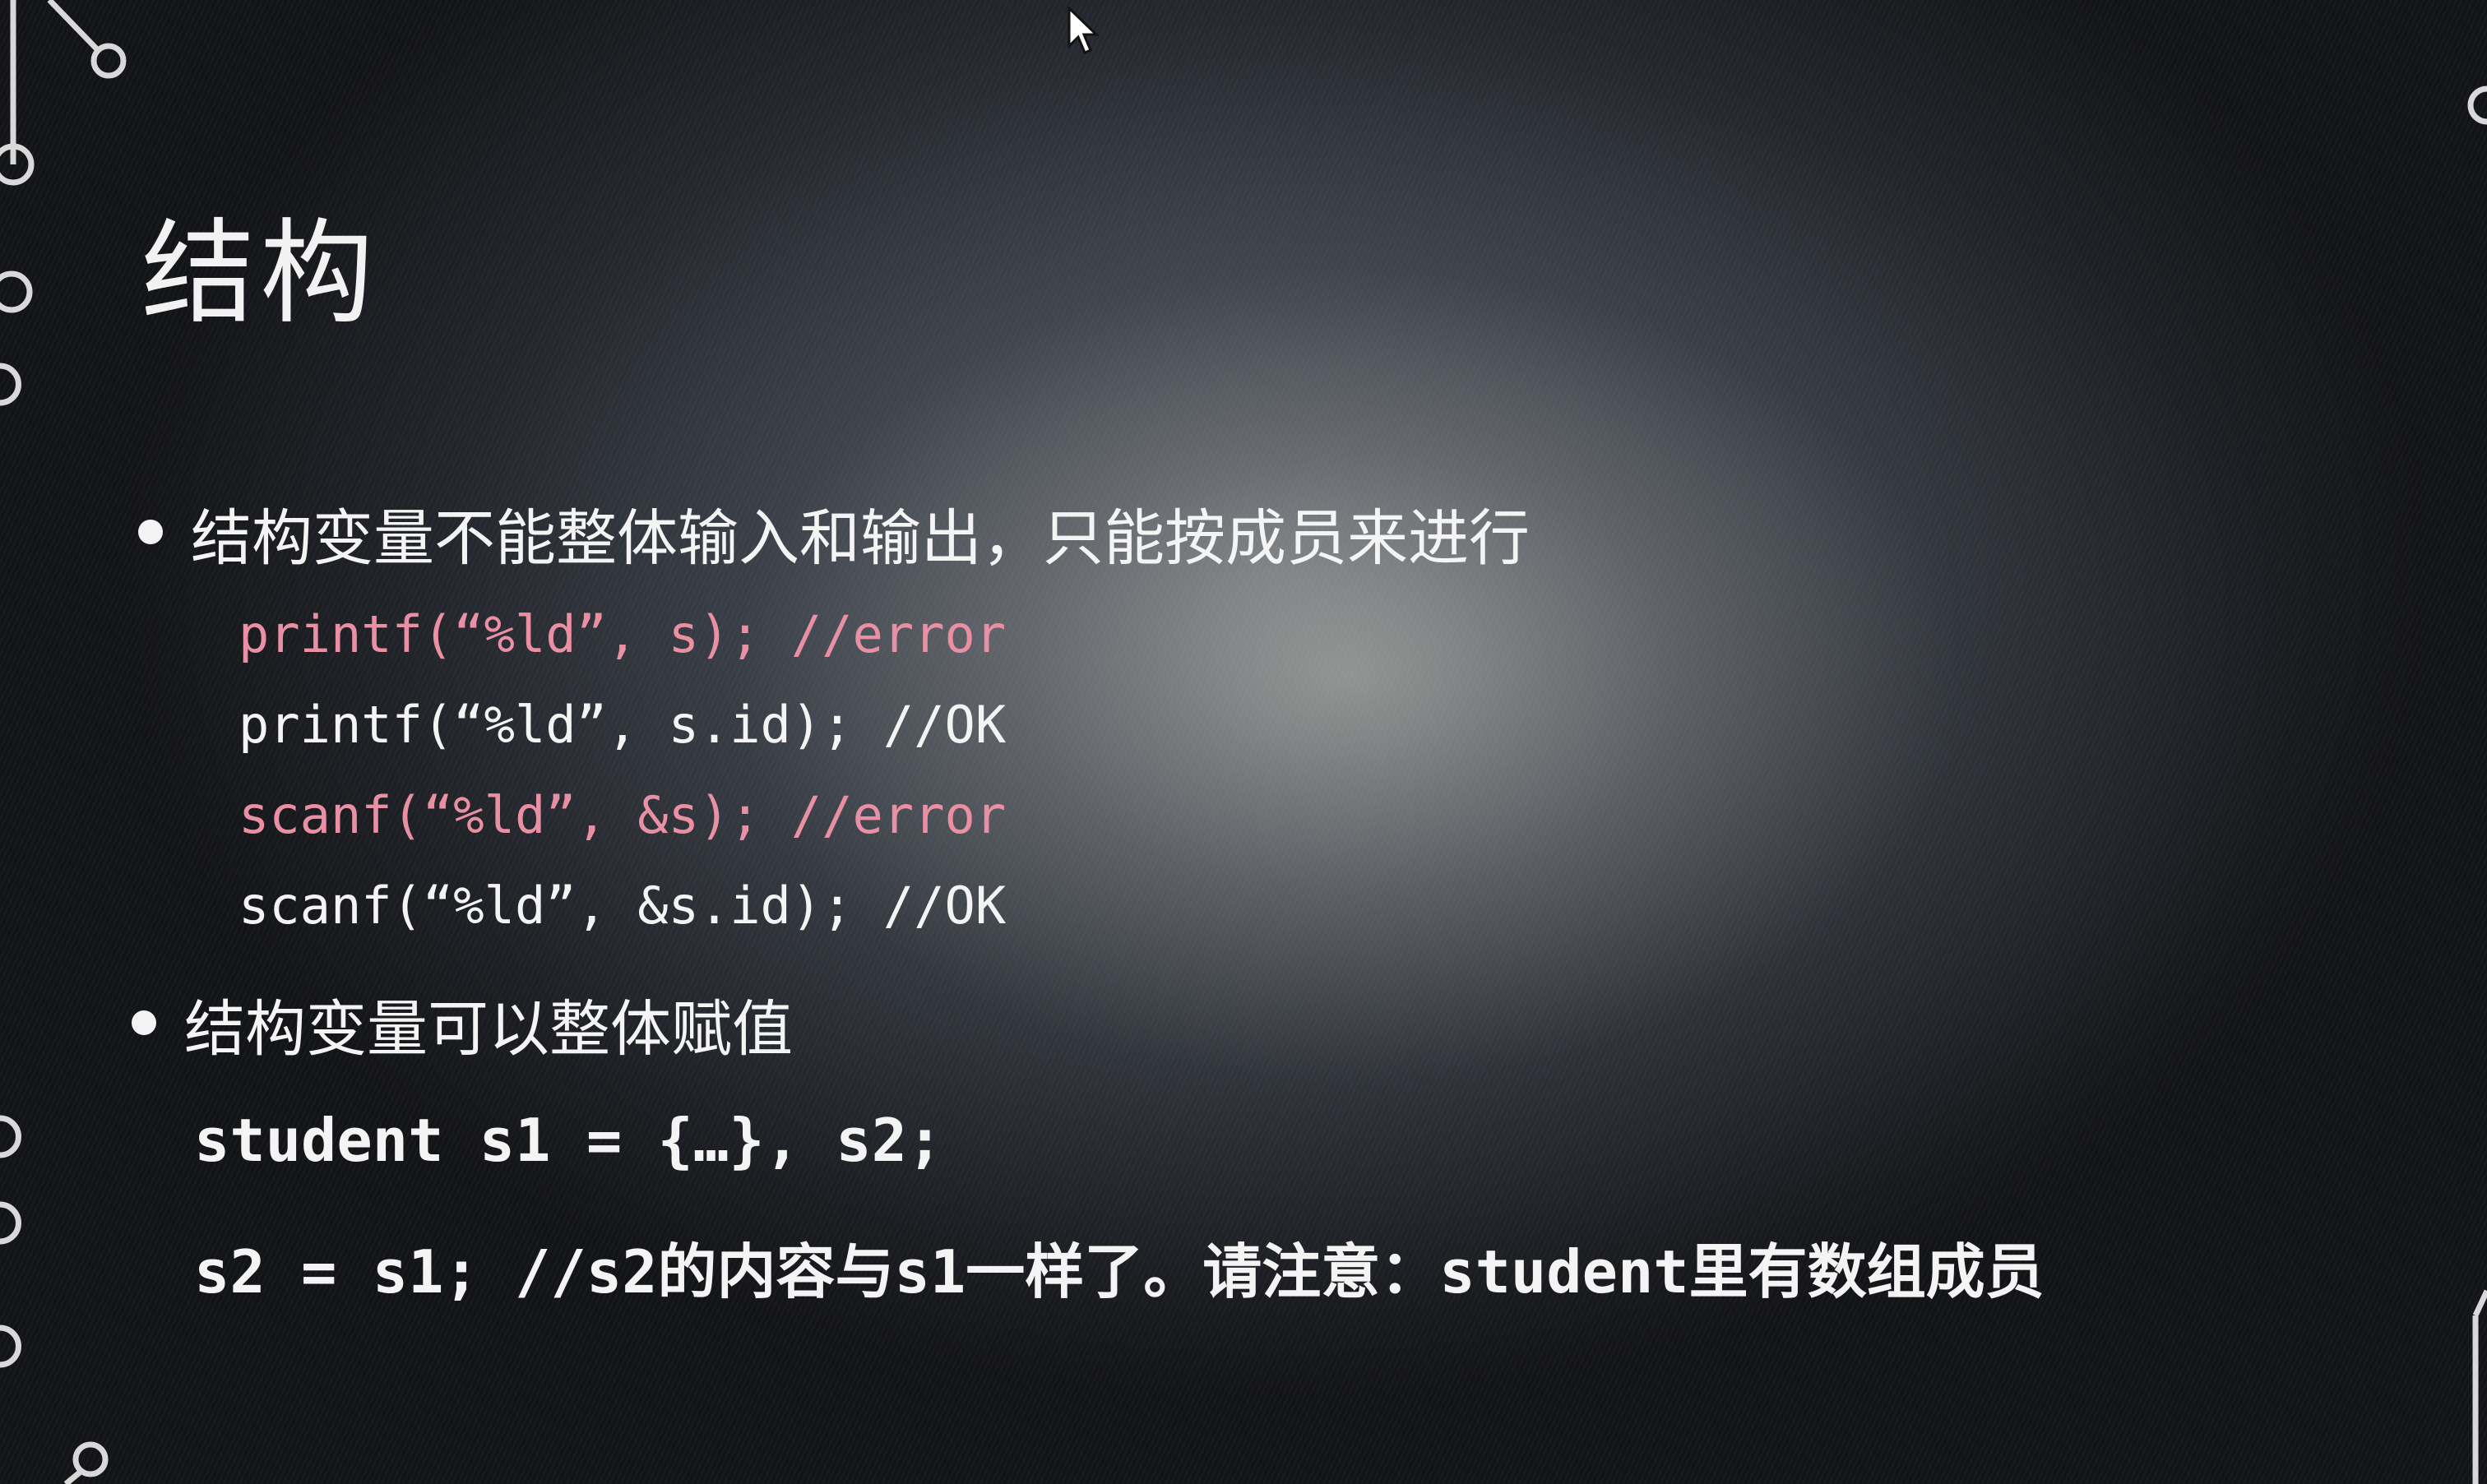 Image resolution: width=2487 pixels, height=1484 pixels. Describe the element at coordinates (488, 1029) in the screenshot. I see `bullet-text: 结构变量可以整体赋值` at that location.